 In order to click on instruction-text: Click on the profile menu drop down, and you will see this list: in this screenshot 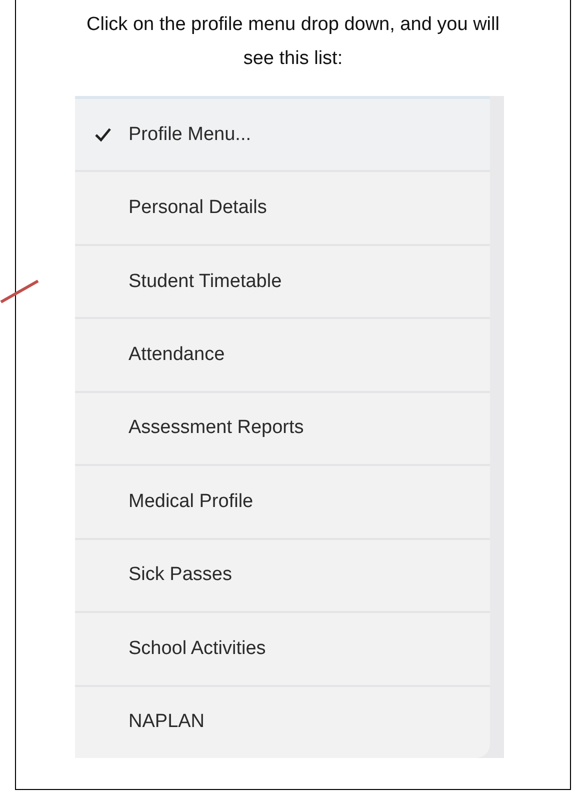, I will do `click(293, 42)`.